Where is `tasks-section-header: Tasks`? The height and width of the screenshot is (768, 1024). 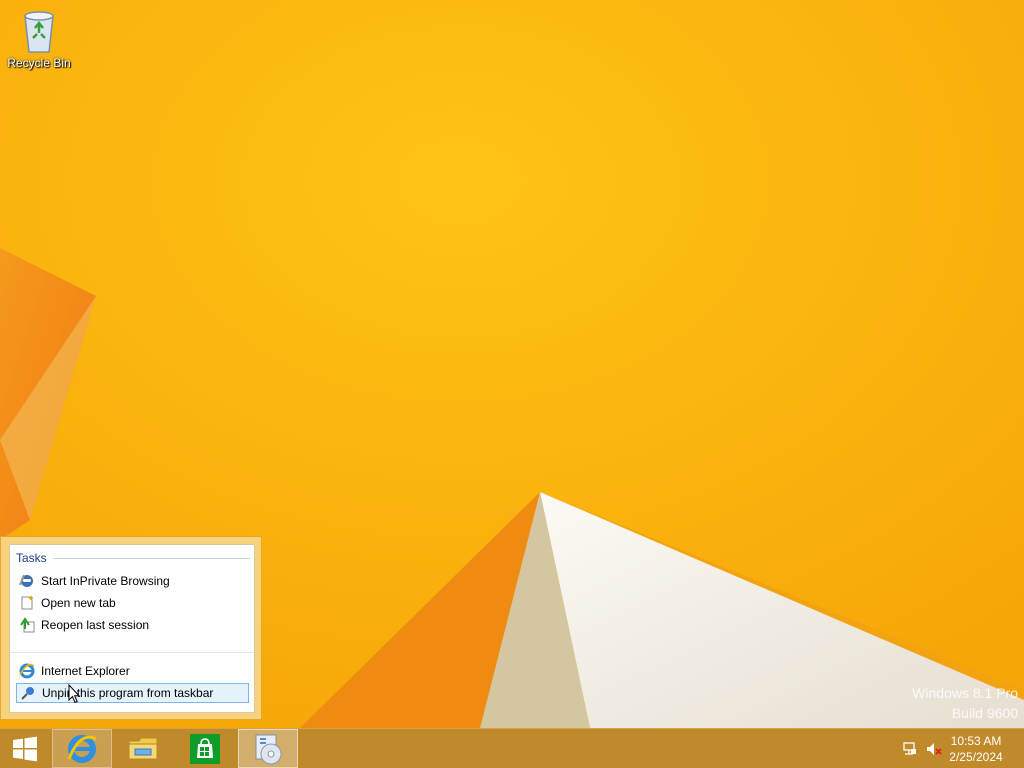
tasks-section-header: Tasks is located at coordinates (133, 558).